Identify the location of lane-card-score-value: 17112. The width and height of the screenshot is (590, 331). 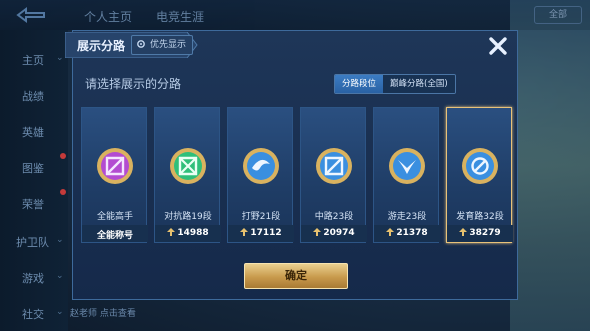
(266, 233).